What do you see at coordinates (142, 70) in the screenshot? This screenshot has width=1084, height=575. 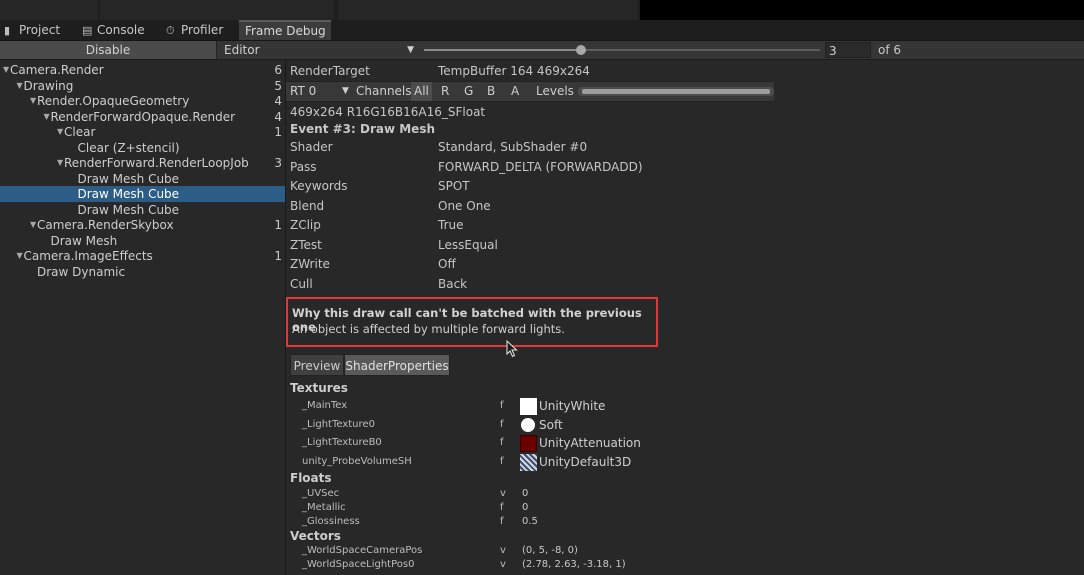 I see `tree-item: ▼ Camera.Render 6` at bounding box center [142, 70].